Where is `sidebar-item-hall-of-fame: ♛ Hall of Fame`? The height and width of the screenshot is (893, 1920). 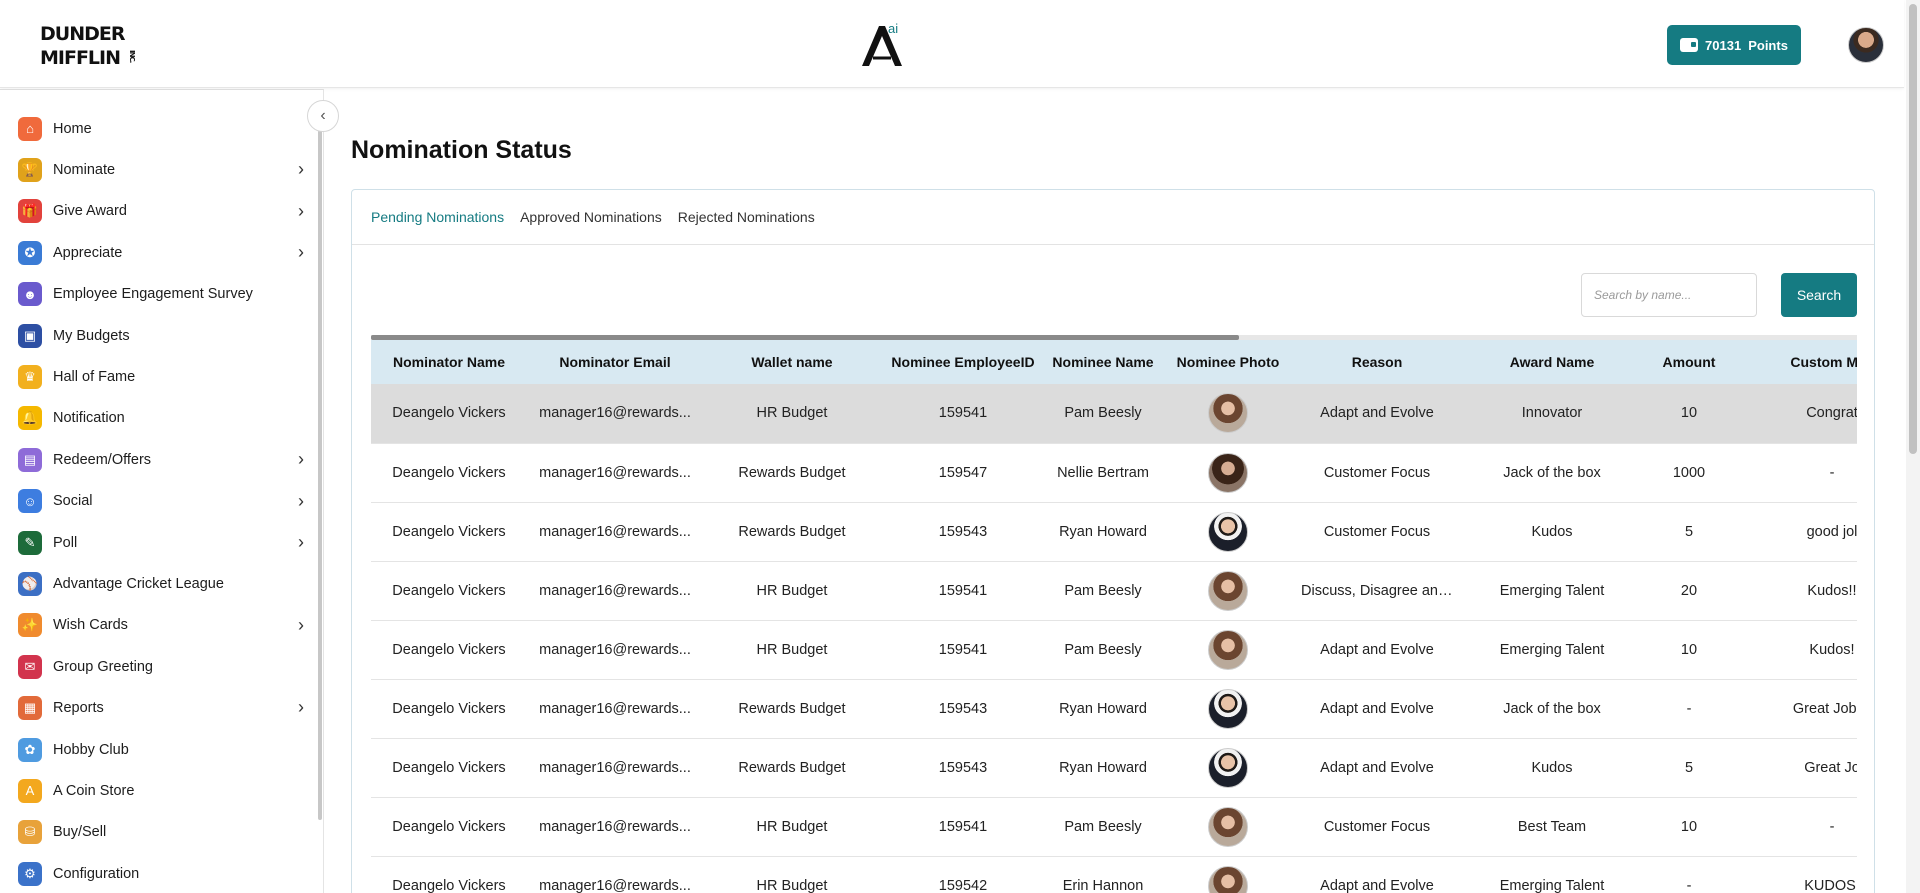
sidebar-item-hall-of-fame: ♛ Hall of Fame is located at coordinates (159, 376).